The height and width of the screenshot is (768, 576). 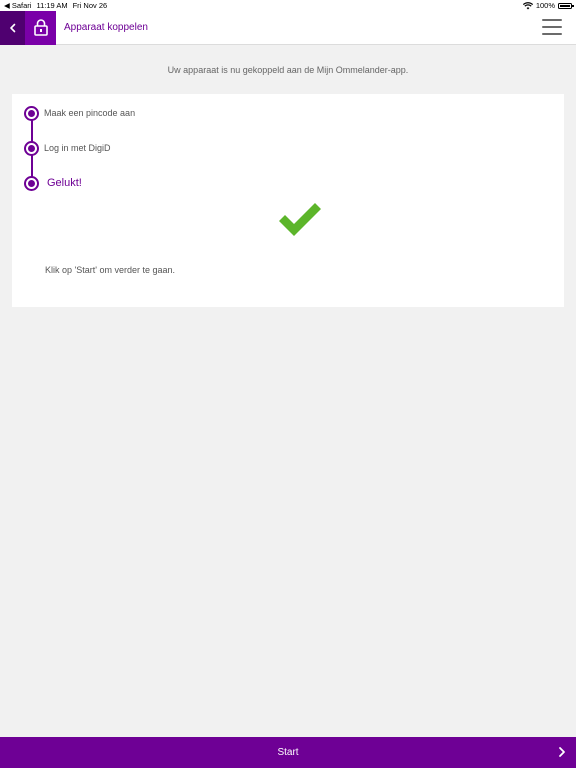 What do you see at coordinates (106, 27) in the screenshot?
I see `page-title: Apparaat koppelen` at bounding box center [106, 27].